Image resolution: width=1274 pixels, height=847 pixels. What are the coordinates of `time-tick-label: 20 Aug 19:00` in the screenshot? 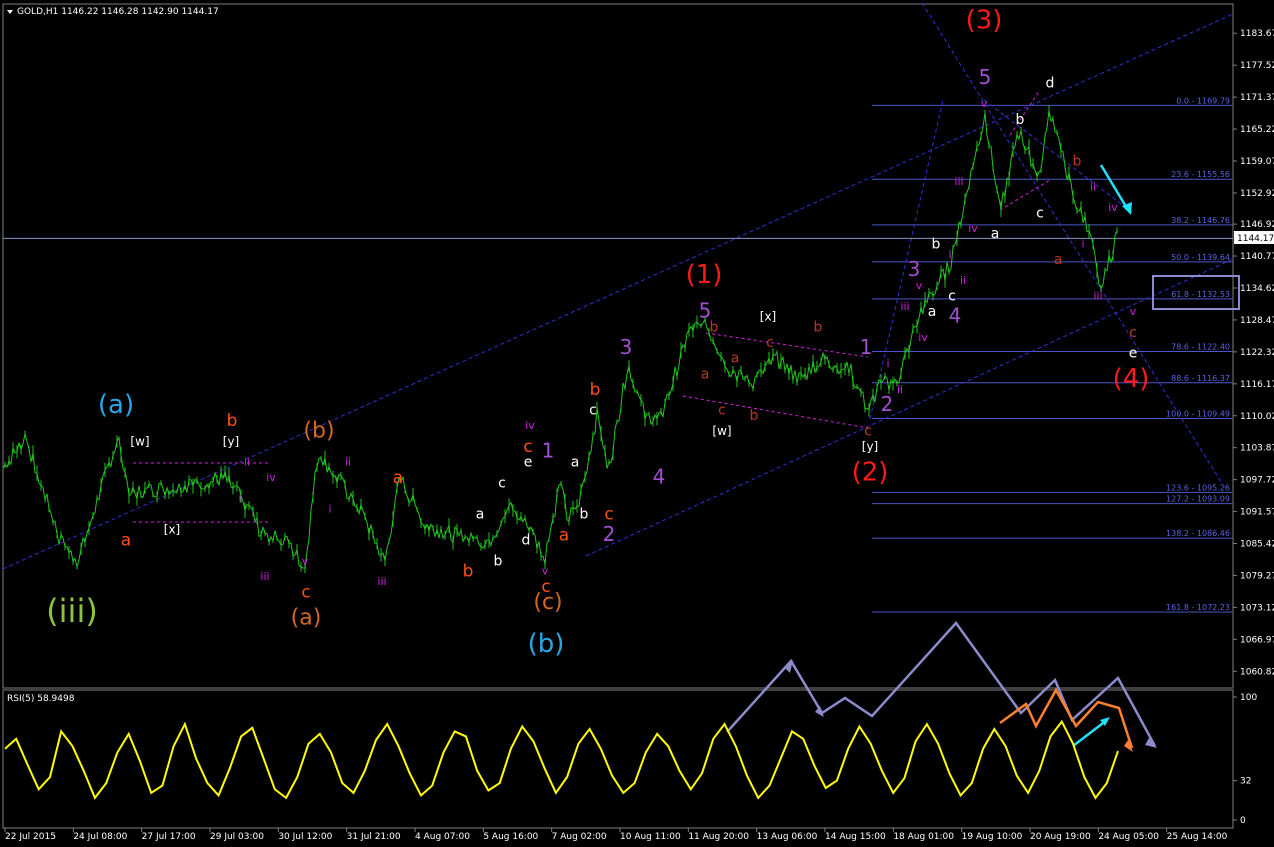 It's located at (1060, 837).